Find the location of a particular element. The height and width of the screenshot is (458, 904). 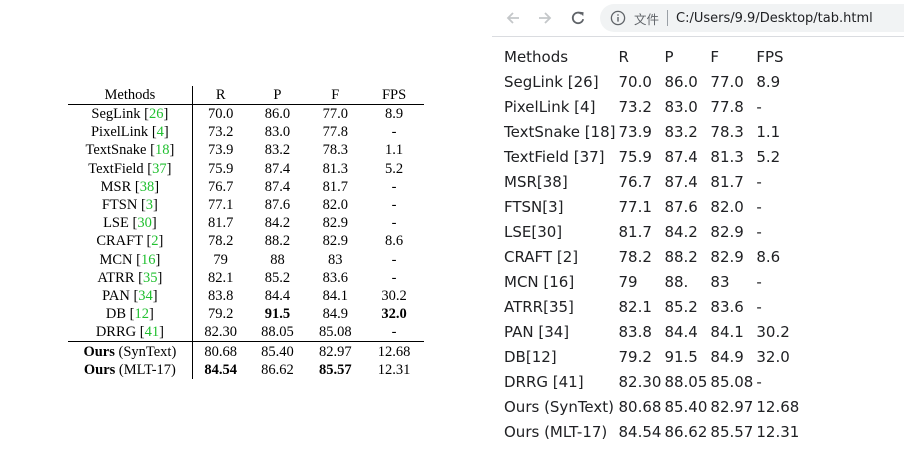

value-p: 83.0 is located at coordinates (277, 132).